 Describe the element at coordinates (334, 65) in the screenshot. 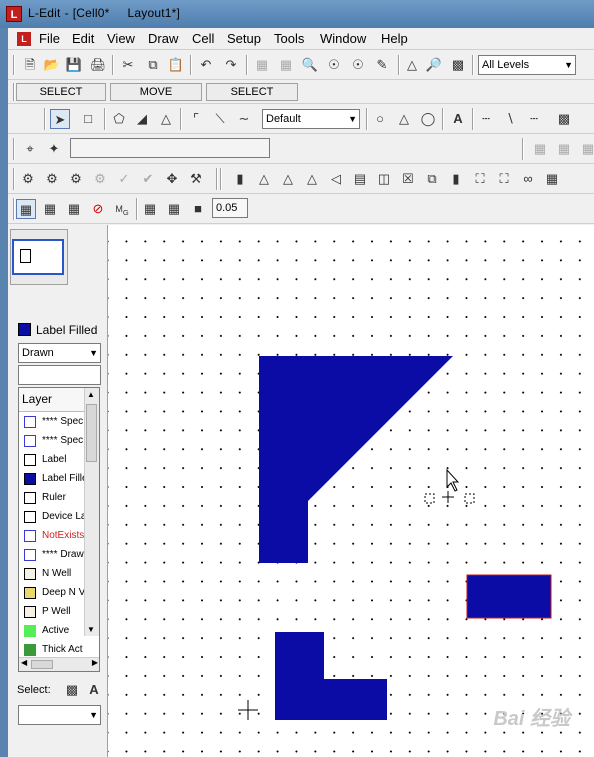

I see `find-next-icon: ☉` at that location.